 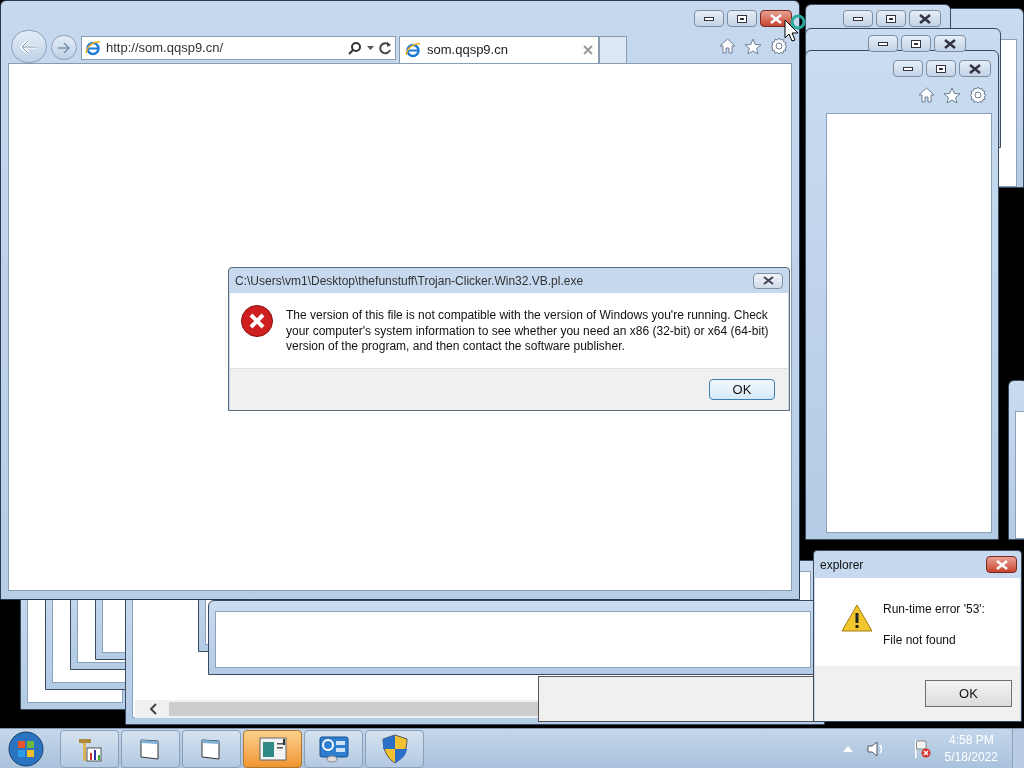 I want to click on warning-icon, so click(x=857, y=618).